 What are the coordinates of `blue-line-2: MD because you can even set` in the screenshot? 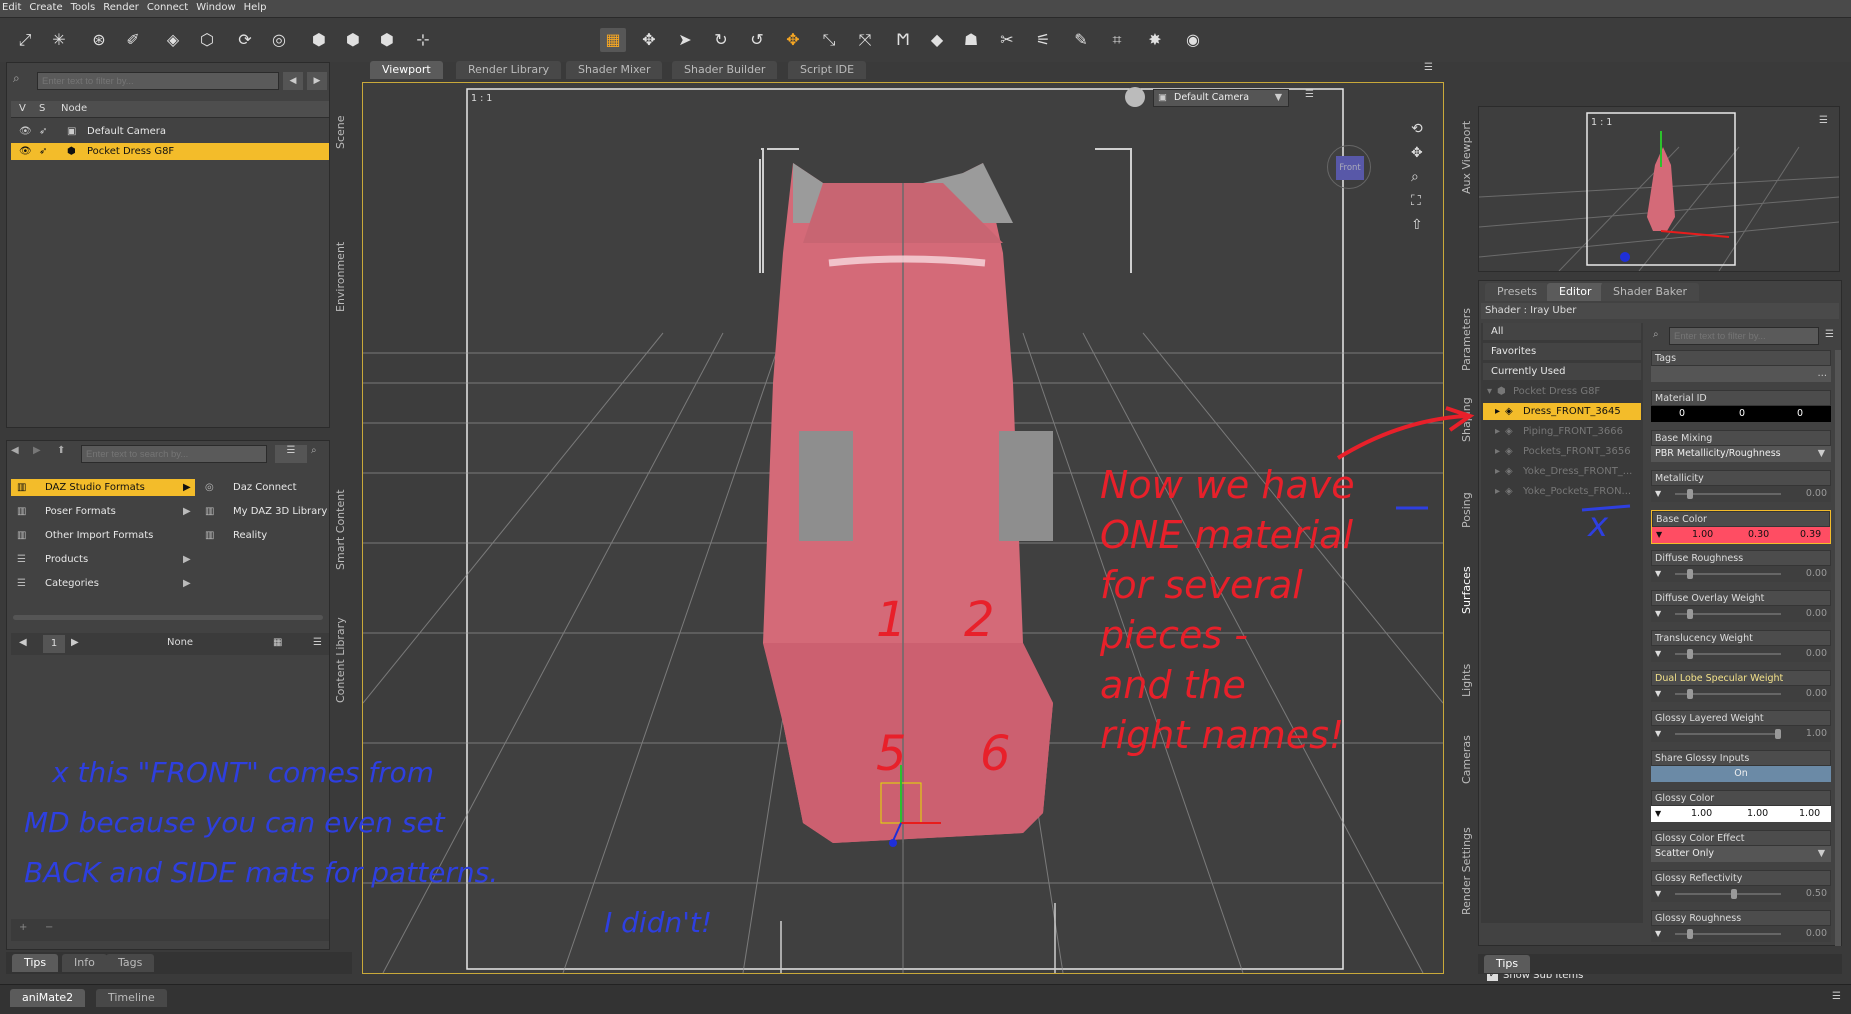 It's located at (234, 822).